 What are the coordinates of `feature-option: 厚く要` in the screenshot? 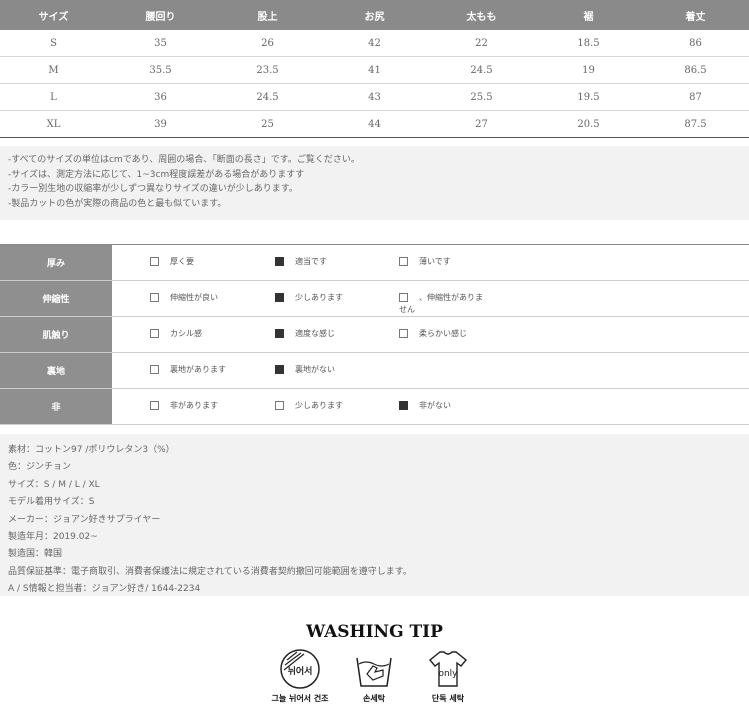 It's located at (172, 262).